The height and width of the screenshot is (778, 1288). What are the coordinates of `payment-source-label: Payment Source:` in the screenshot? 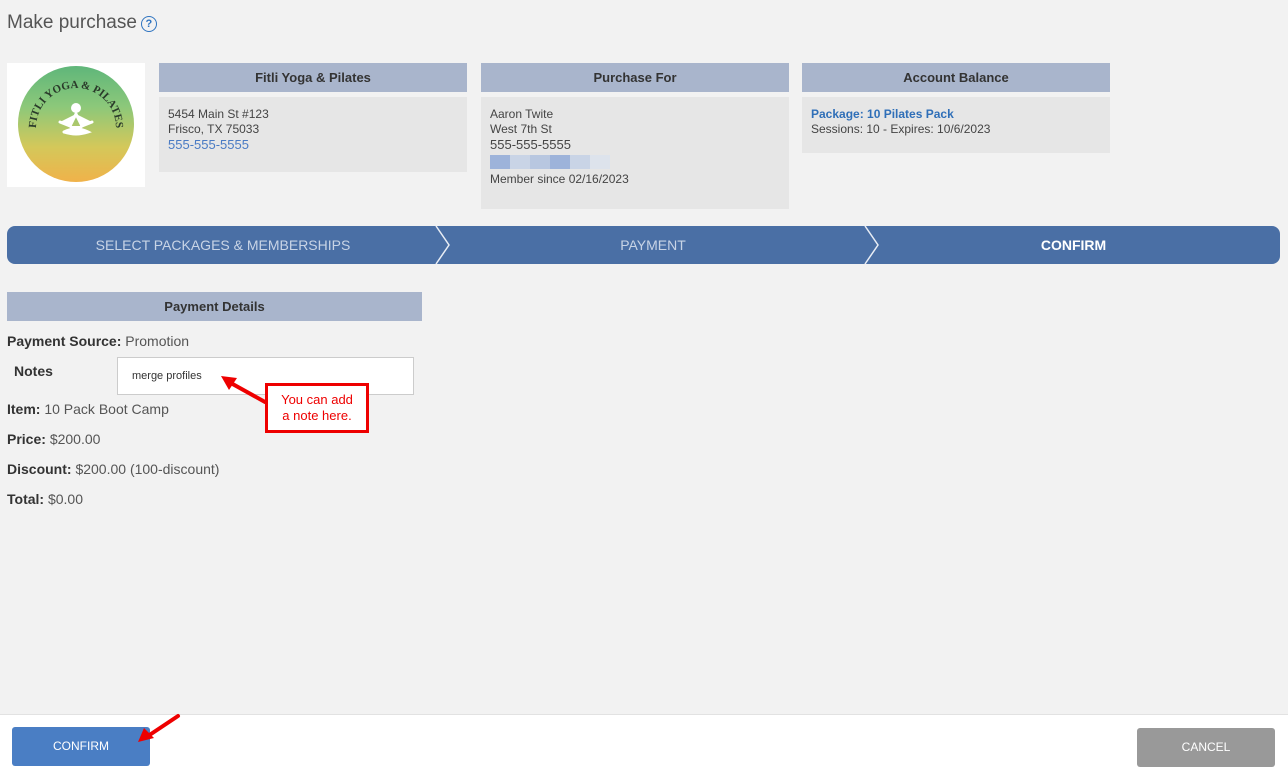 It's located at (64, 341).